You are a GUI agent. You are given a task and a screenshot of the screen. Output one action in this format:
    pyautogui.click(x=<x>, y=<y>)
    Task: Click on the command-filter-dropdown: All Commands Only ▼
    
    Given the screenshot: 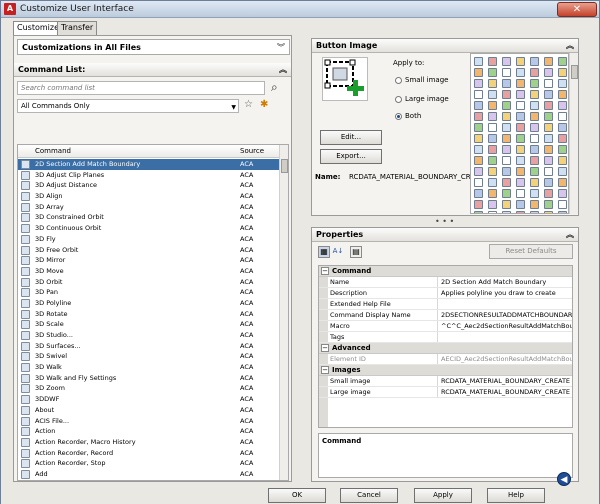 What is the action you would take?
    pyautogui.click(x=128, y=106)
    